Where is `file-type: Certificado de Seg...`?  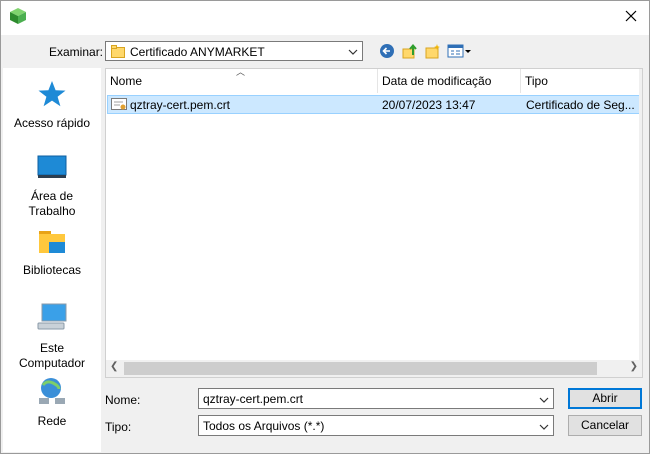
file-type: Certificado de Seg... is located at coordinates (580, 105).